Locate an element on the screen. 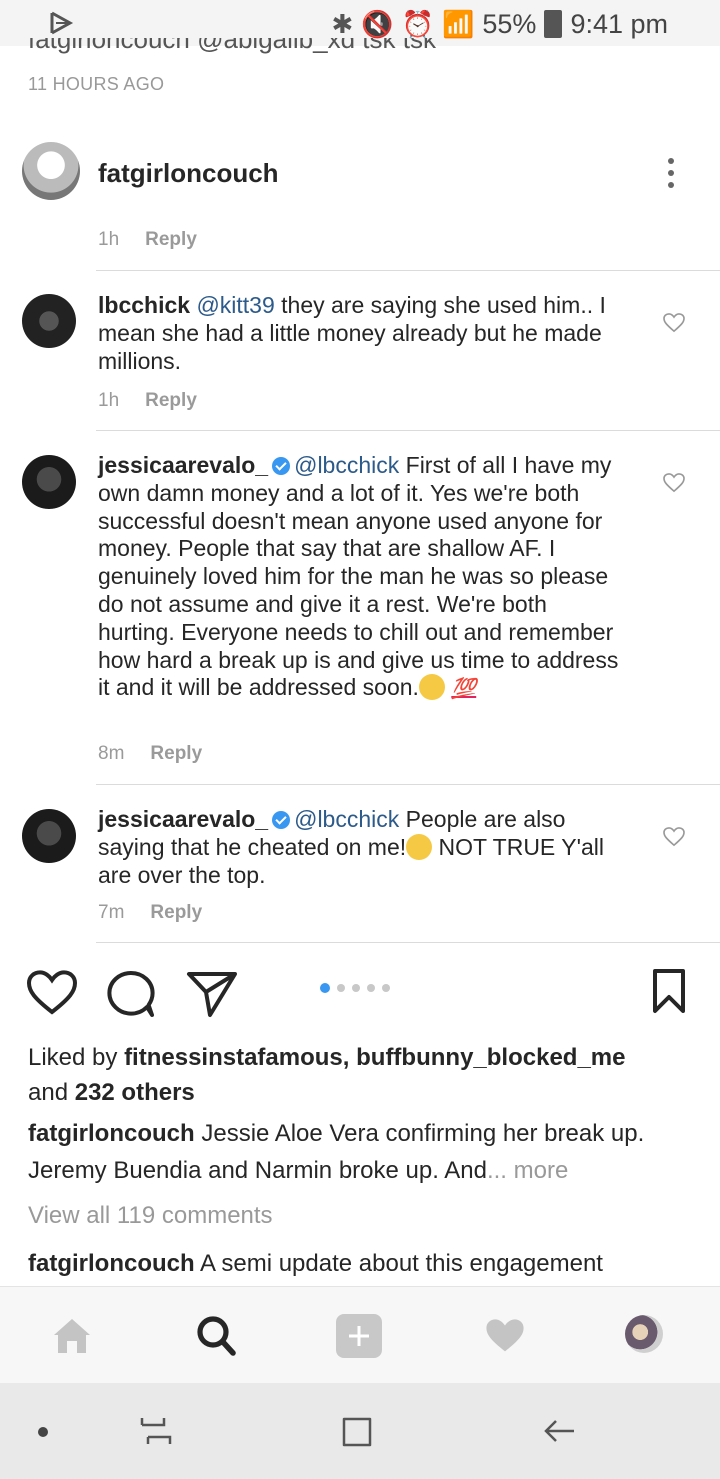 Image resolution: width=720 pixels, height=1479 pixels. caption-more-link: ... more is located at coordinates (527, 1170).